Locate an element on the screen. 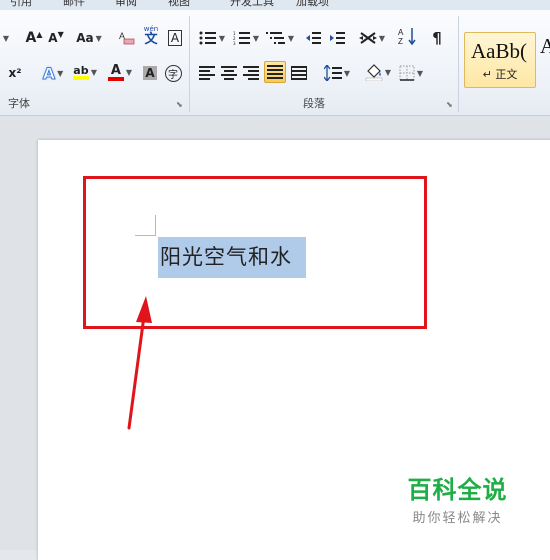 The width and height of the screenshot is (550, 560). text-effect-button: A ▼ is located at coordinates (53, 73).